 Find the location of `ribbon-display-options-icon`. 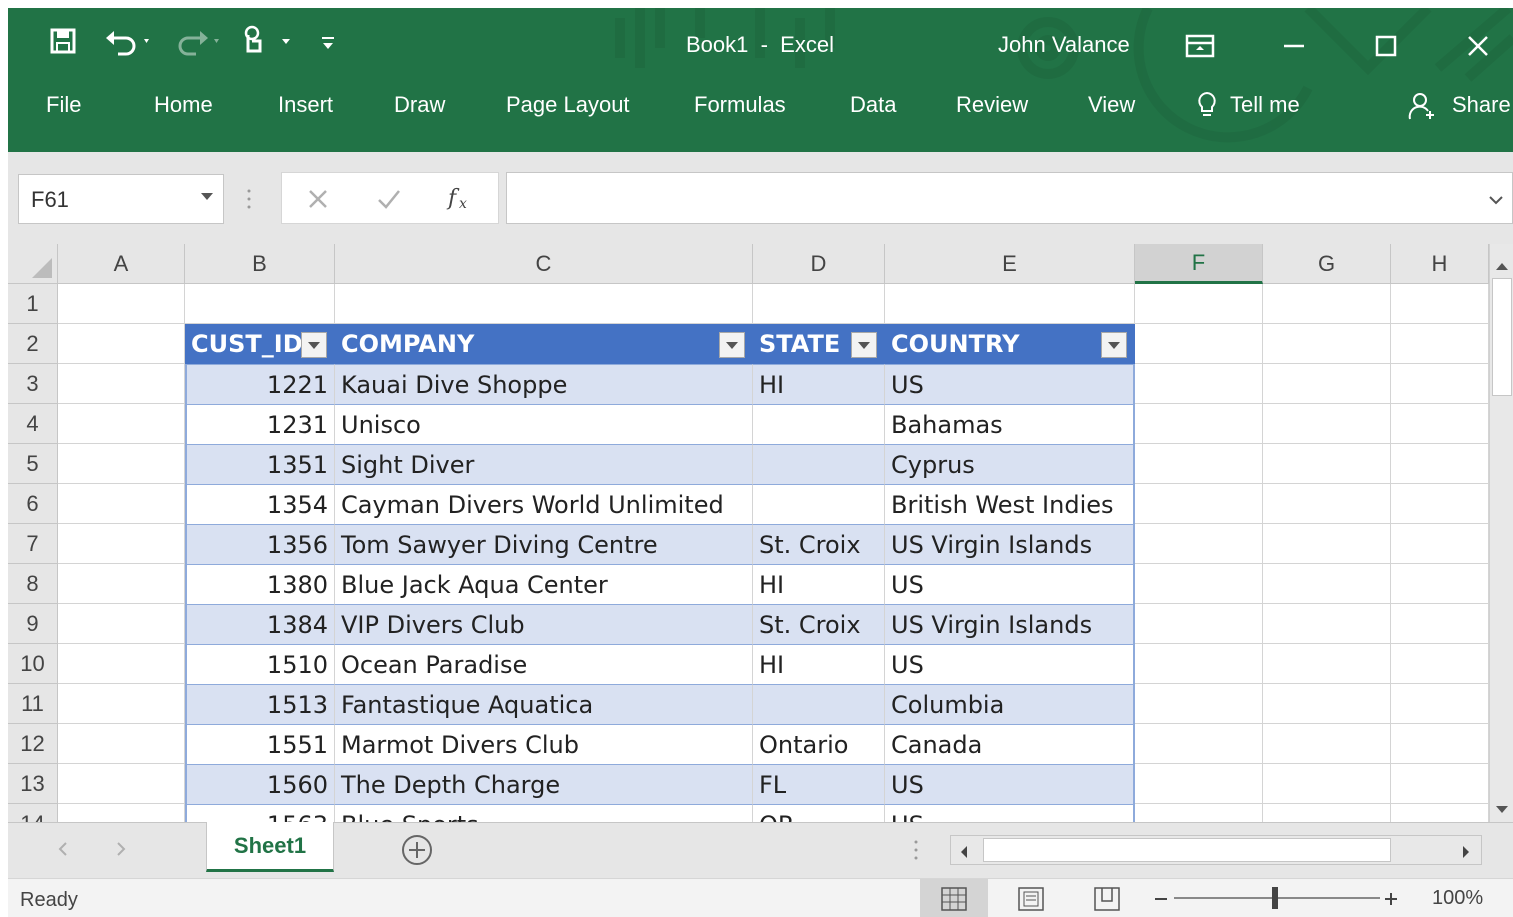

ribbon-display-options-icon is located at coordinates (1200, 46).